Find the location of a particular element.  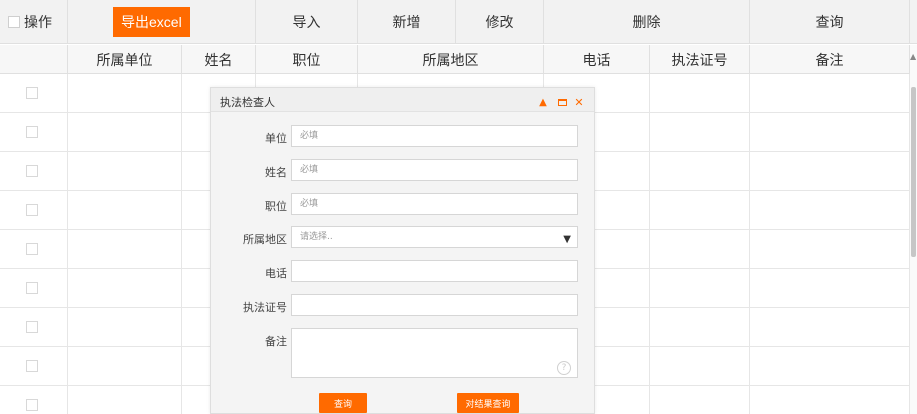

col-header-license: 执法证号 is located at coordinates (700, 59).